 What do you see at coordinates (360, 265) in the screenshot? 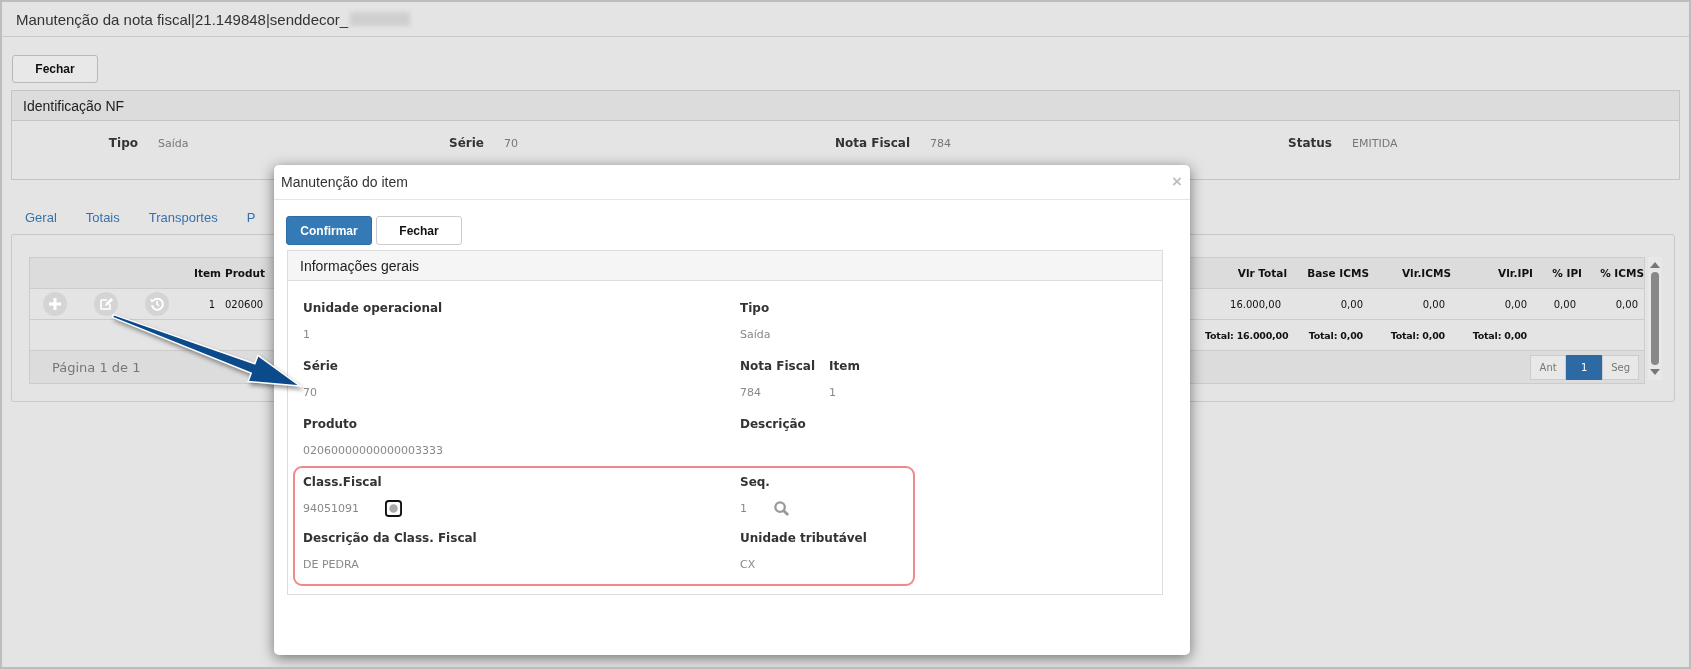
I see `panel-title: Informações gerais` at bounding box center [360, 265].